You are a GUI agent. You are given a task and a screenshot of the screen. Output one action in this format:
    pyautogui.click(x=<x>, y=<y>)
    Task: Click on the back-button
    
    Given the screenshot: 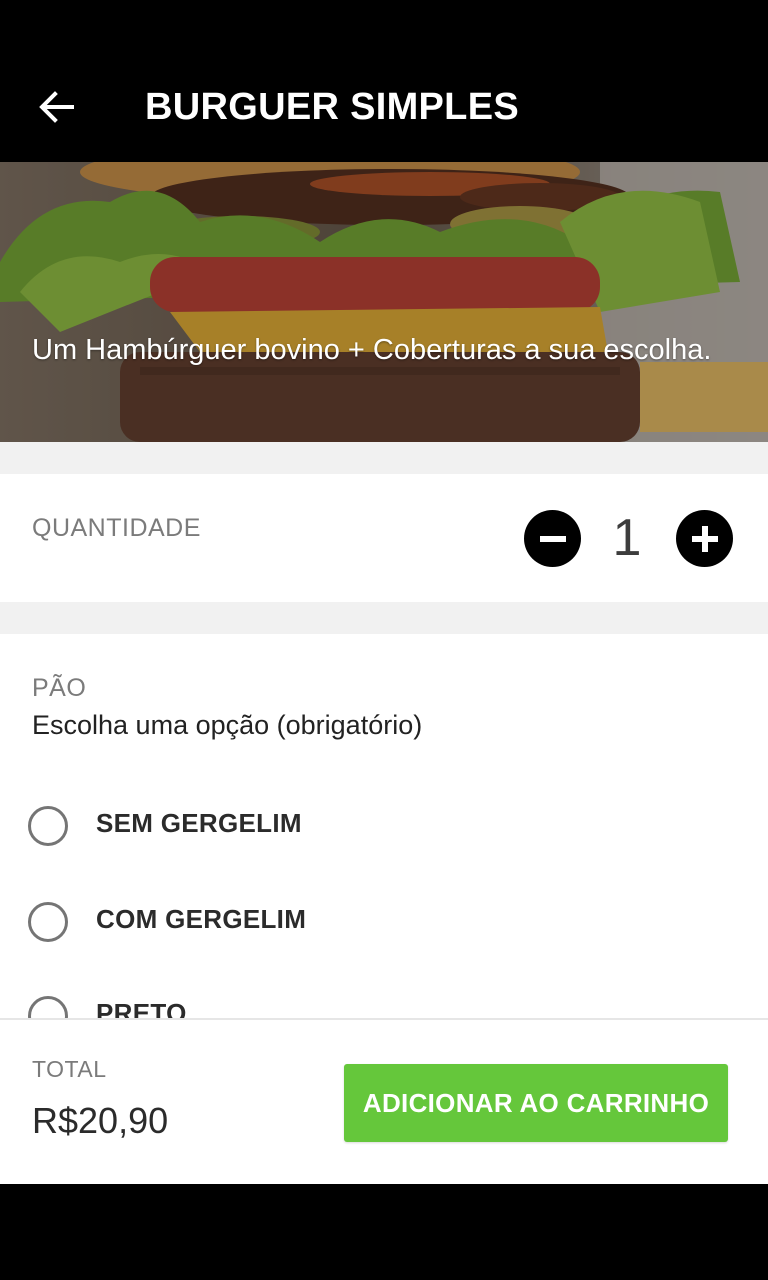 What is the action you would take?
    pyautogui.click(x=56, y=107)
    